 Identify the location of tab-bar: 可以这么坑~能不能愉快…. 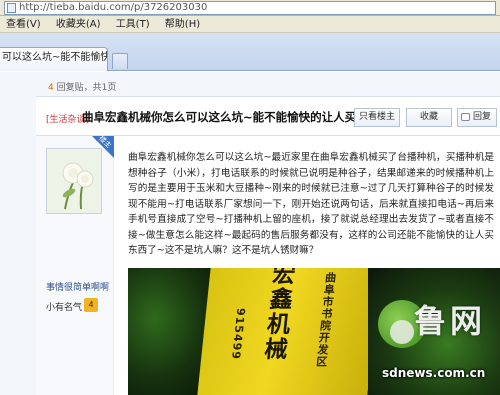
(250, 52).